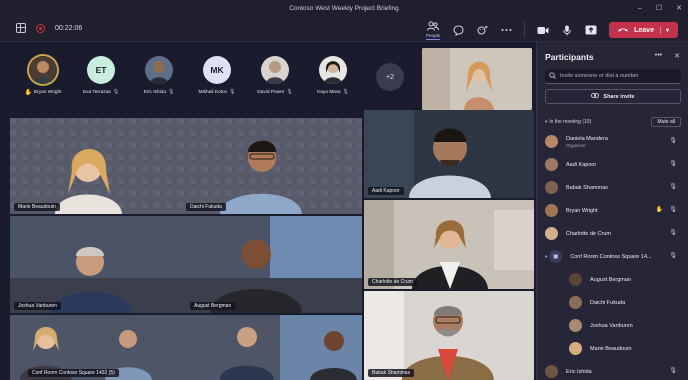 The width and height of the screenshot is (688, 380). What do you see at coordinates (186, 166) in the screenshot?
I see `room-video-tile: Marie Beaudouin Daichi Fukuda` at bounding box center [186, 166].